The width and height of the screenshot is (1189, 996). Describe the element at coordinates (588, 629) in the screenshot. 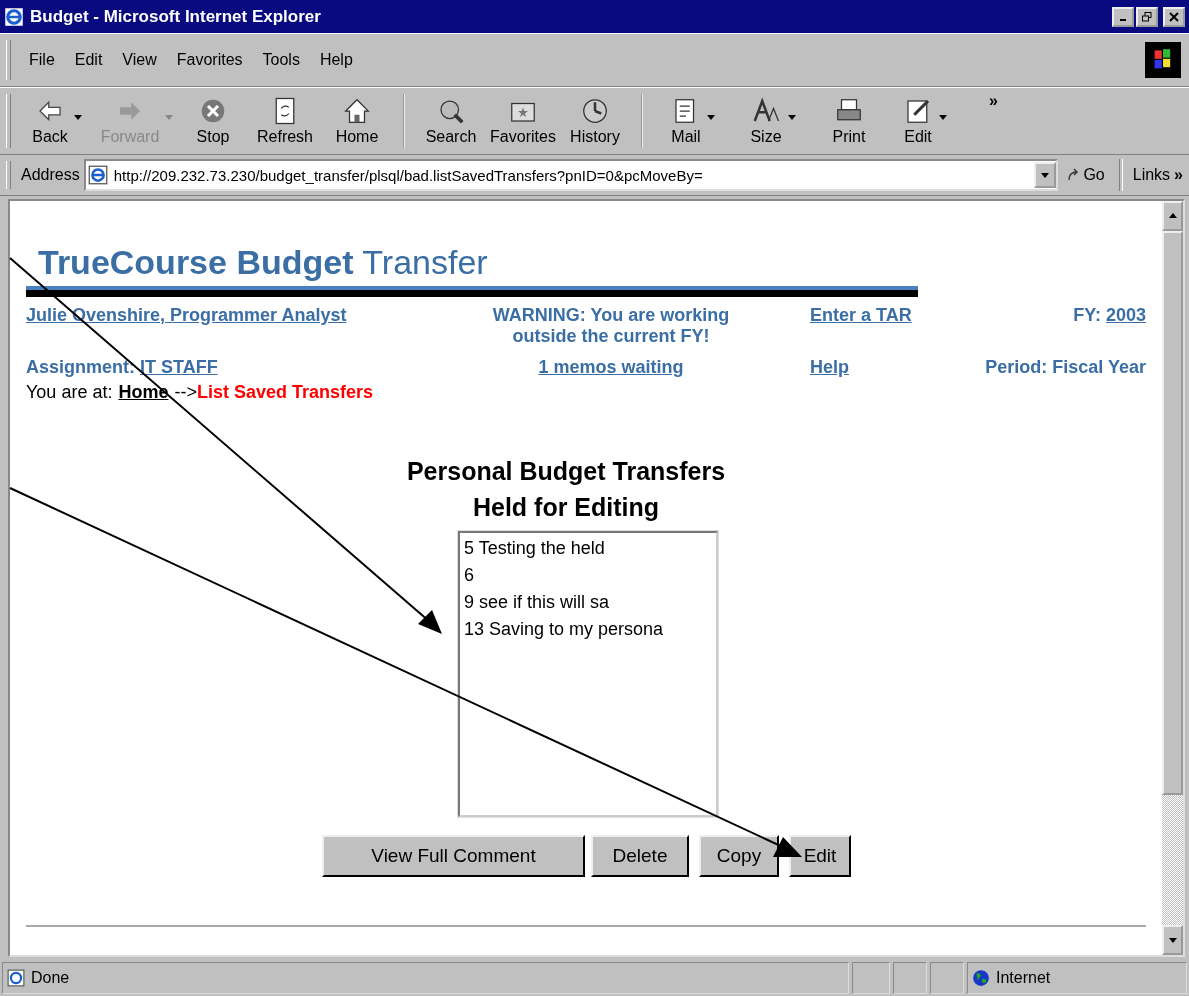

I see `list-item: 13 Saving to my persona` at that location.